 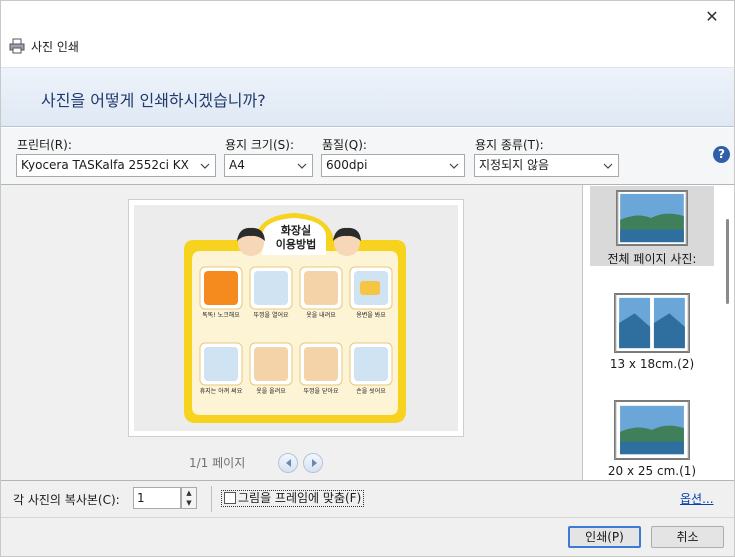 I want to click on window-title: 사진 인쇄, so click(x=55, y=47).